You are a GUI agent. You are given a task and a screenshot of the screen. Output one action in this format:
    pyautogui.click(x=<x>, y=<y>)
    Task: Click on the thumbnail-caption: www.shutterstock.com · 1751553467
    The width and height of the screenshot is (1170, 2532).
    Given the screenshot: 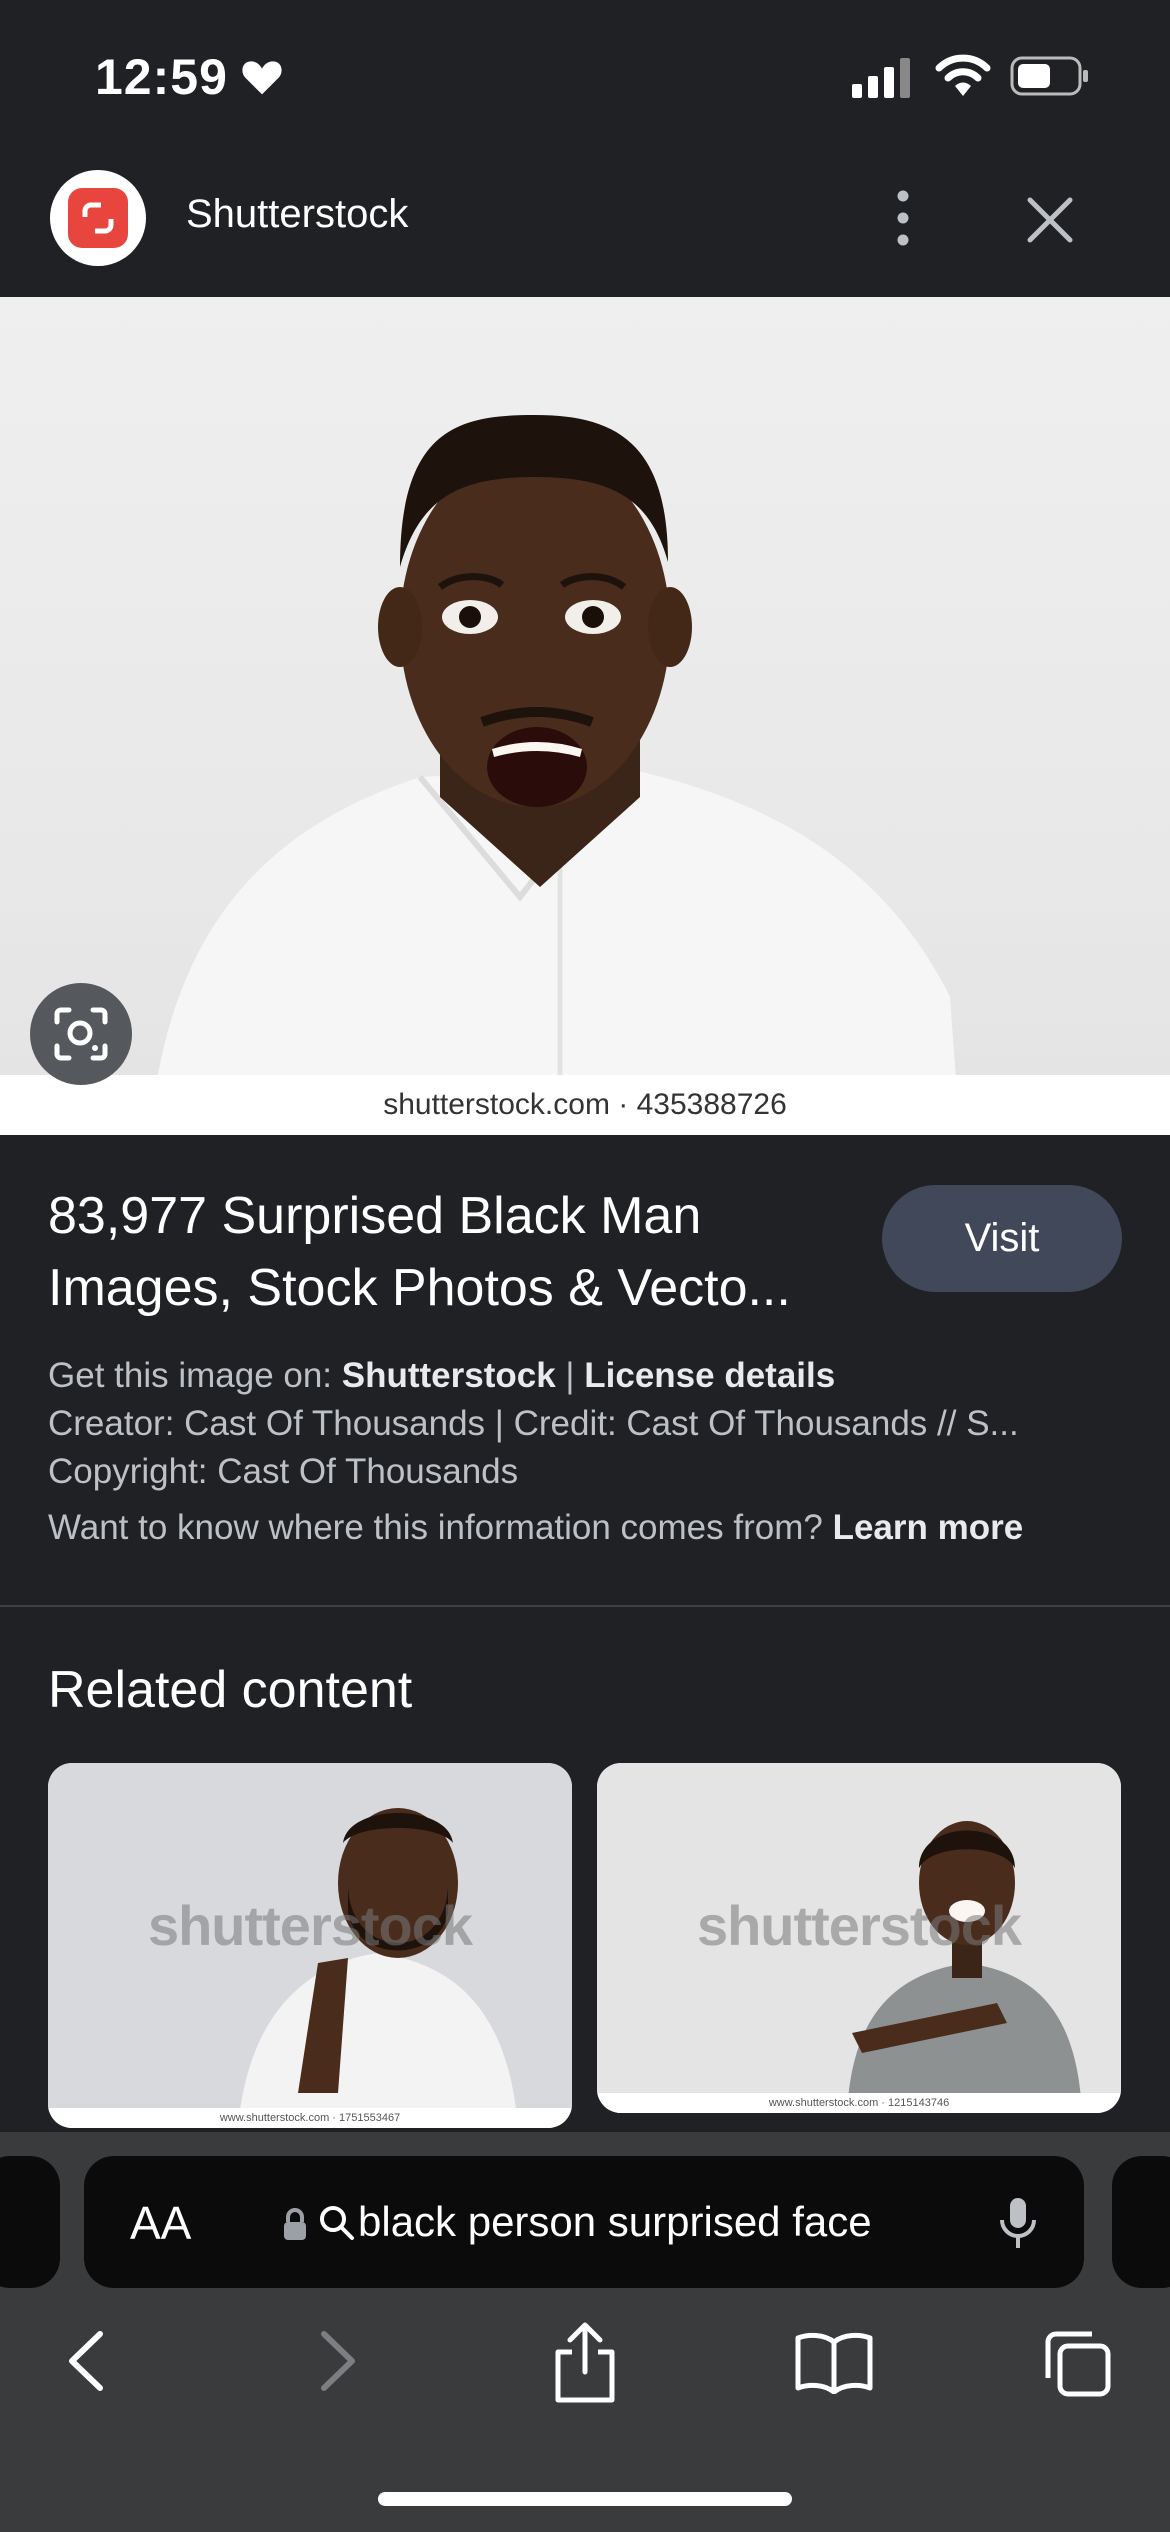 What is the action you would take?
    pyautogui.click(x=310, y=2118)
    